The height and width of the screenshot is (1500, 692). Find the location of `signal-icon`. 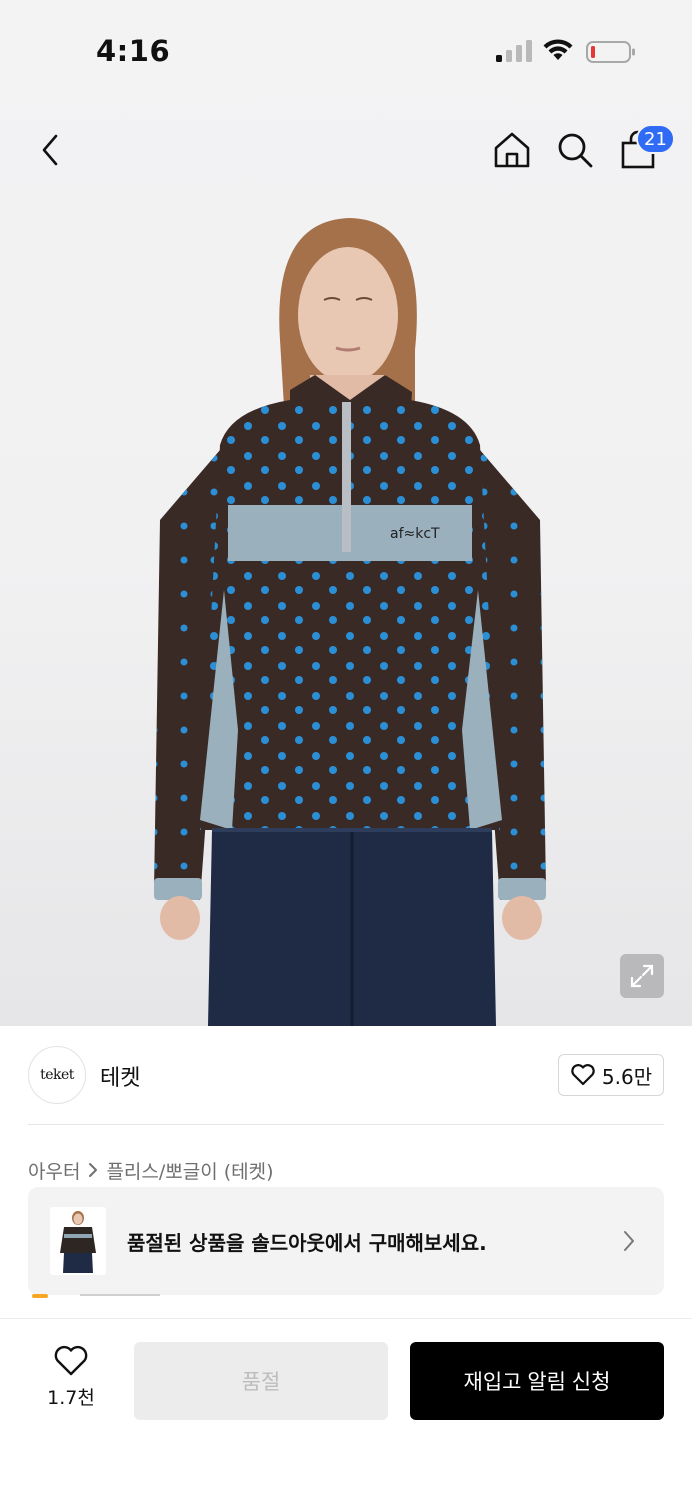

signal-icon is located at coordinates (514, 51).